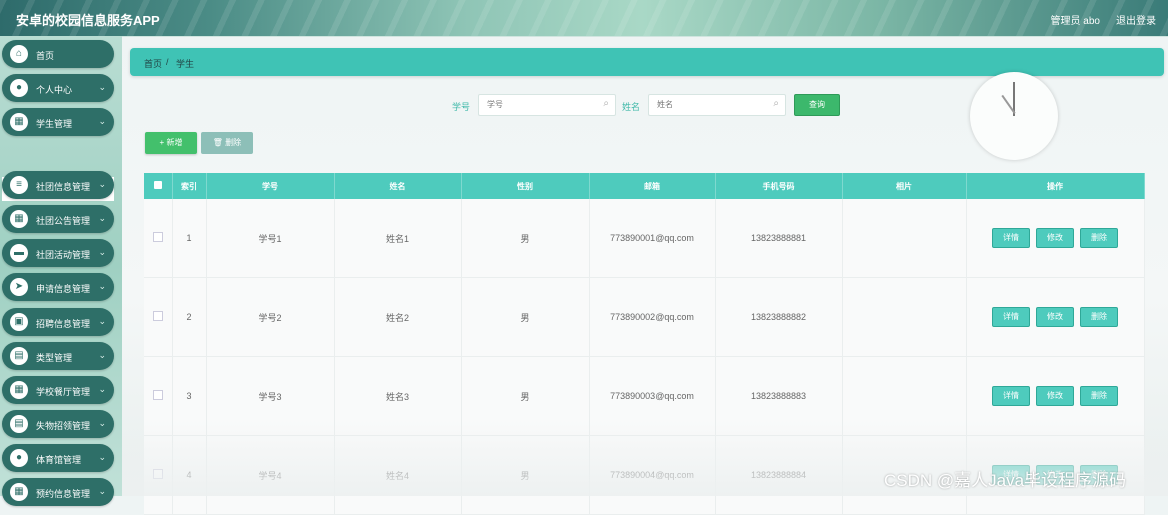 This screenshot has height=515, width=1168. I want to click on cell-actions: 详情 修改 删除, so click(1055, 396).